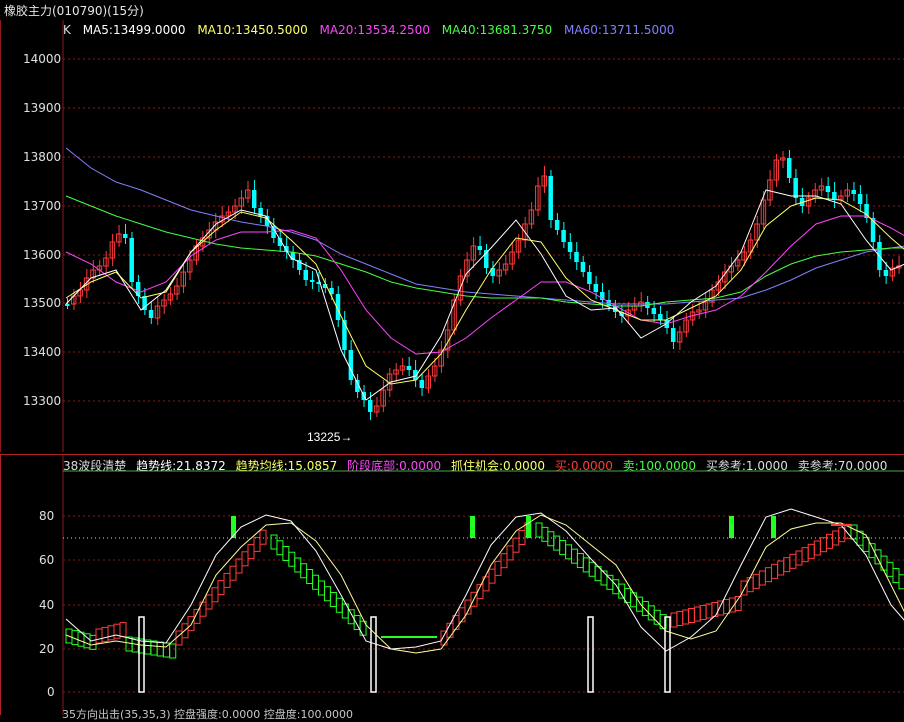 This screenshot has height=722, width=904. I want to click on y-label-13400: 13400, so click(42, 352).